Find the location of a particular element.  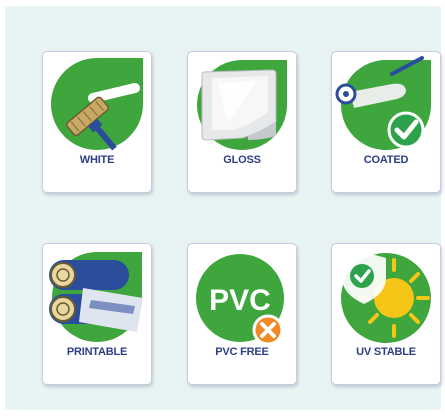

gloss-sheet-icon is located at coordinates (242, 105).